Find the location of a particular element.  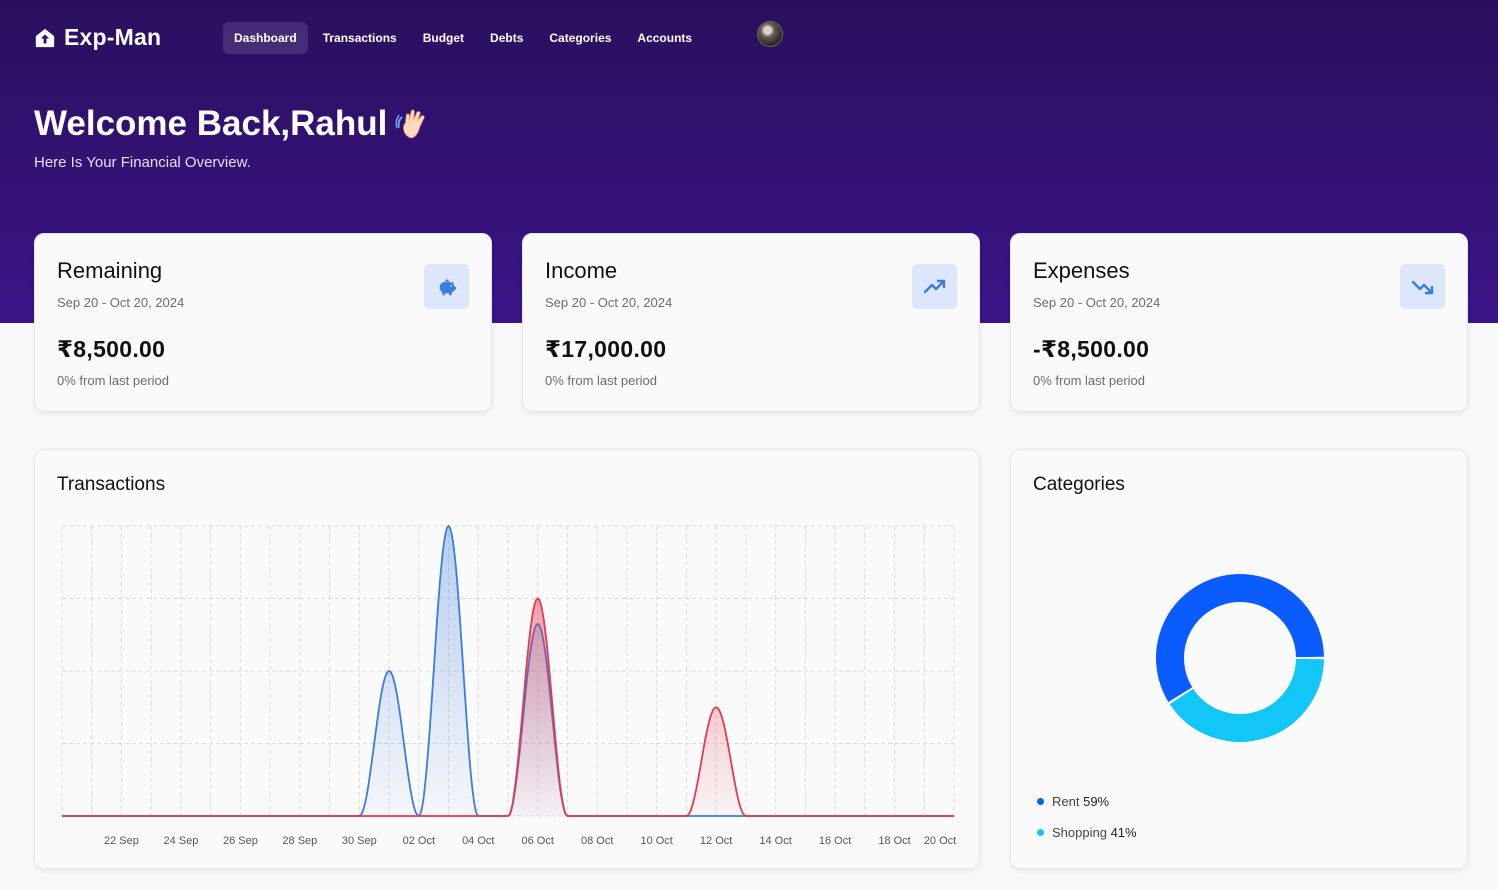

user-avatar is located at coordinates (770, 34).